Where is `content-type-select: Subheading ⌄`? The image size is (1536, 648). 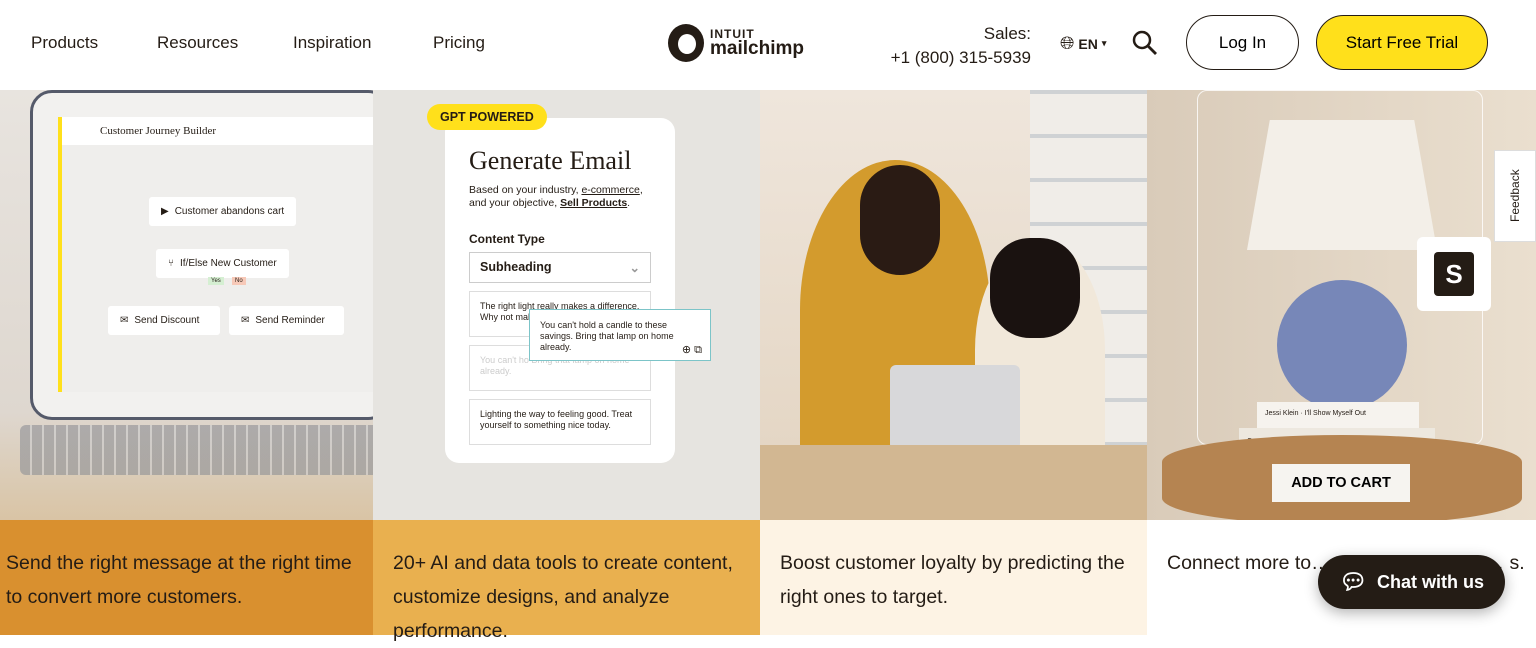 content-type-select: Subheading ⌄ is located at coordinates (560, 267).